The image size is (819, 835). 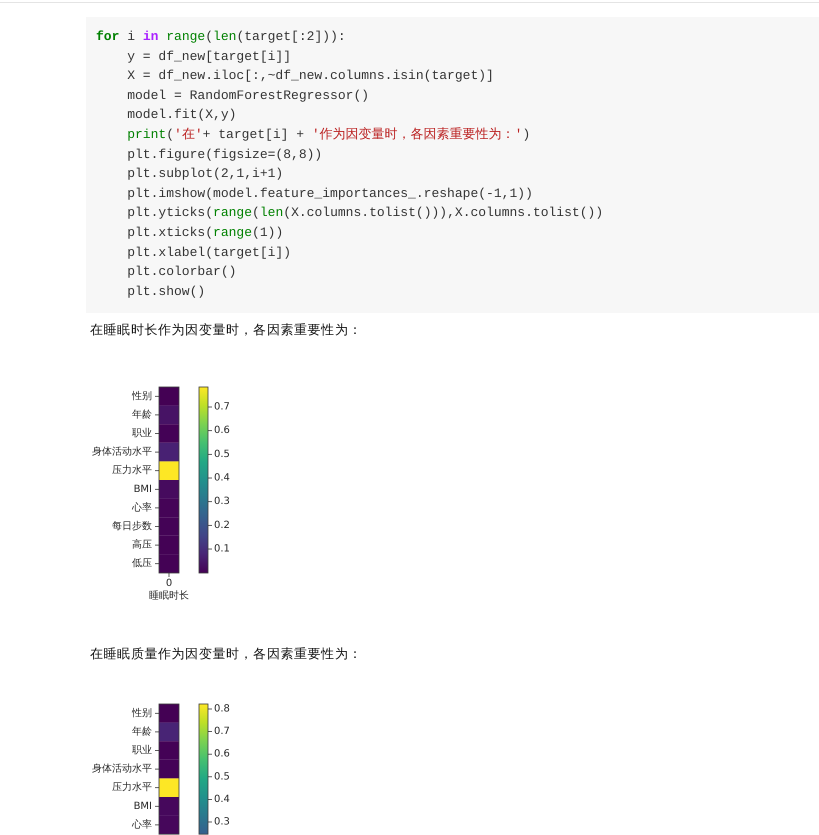 What do you see at coordinates (142, 545) in the screenshot?
I see `axis-label: 高压` at bounding box center [142, 545].